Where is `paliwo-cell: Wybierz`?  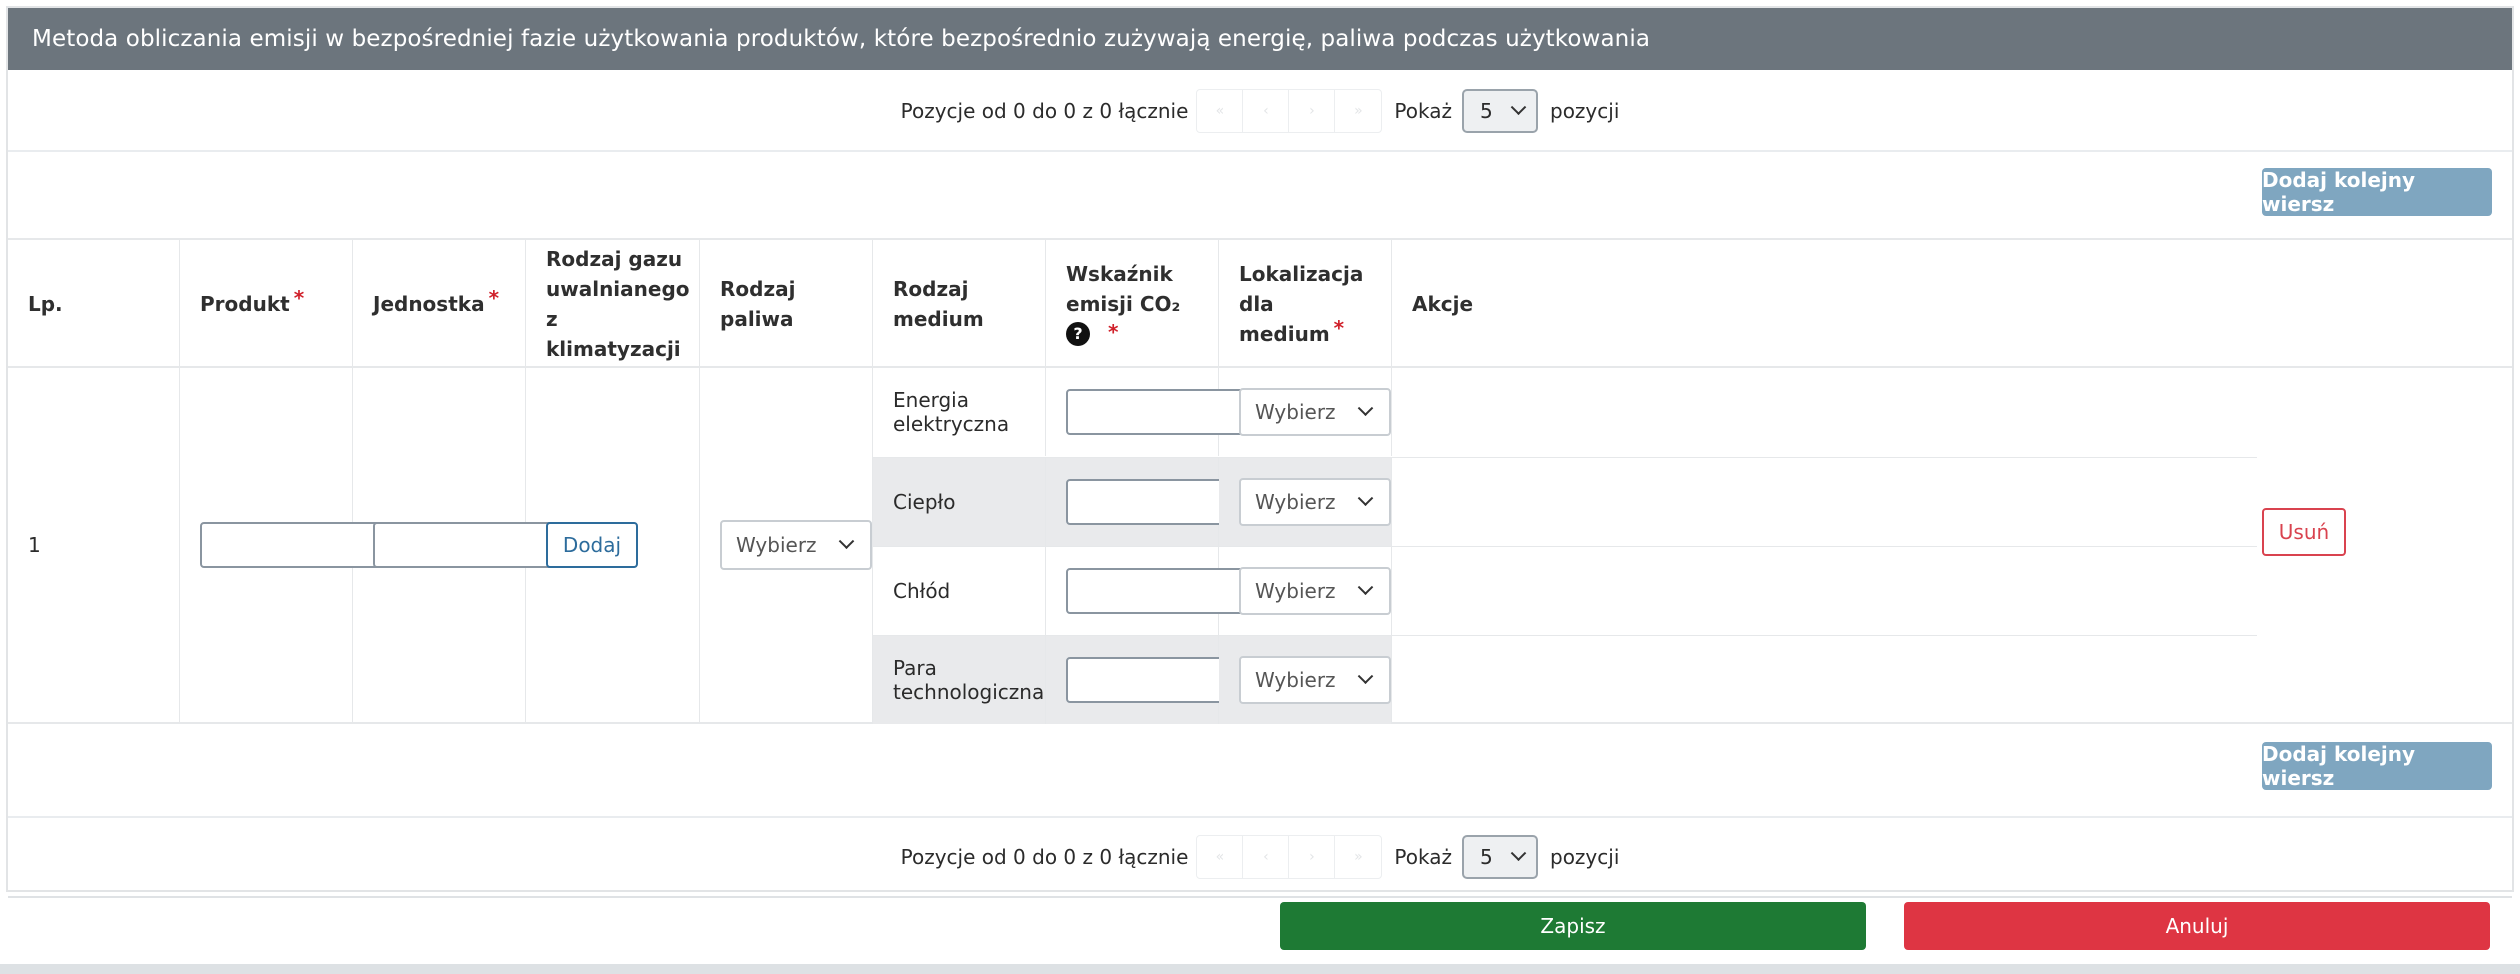
paliwo-cell: Wybierz is located at coordinates (786, 545).